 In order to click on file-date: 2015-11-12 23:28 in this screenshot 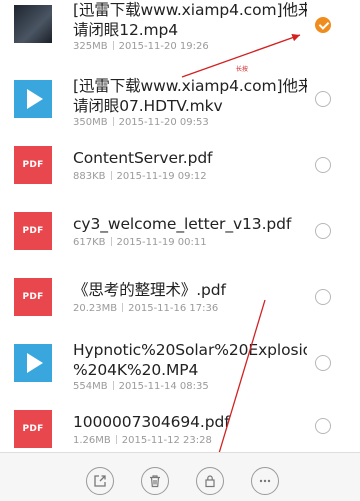, I will do `click(166, 440)`.